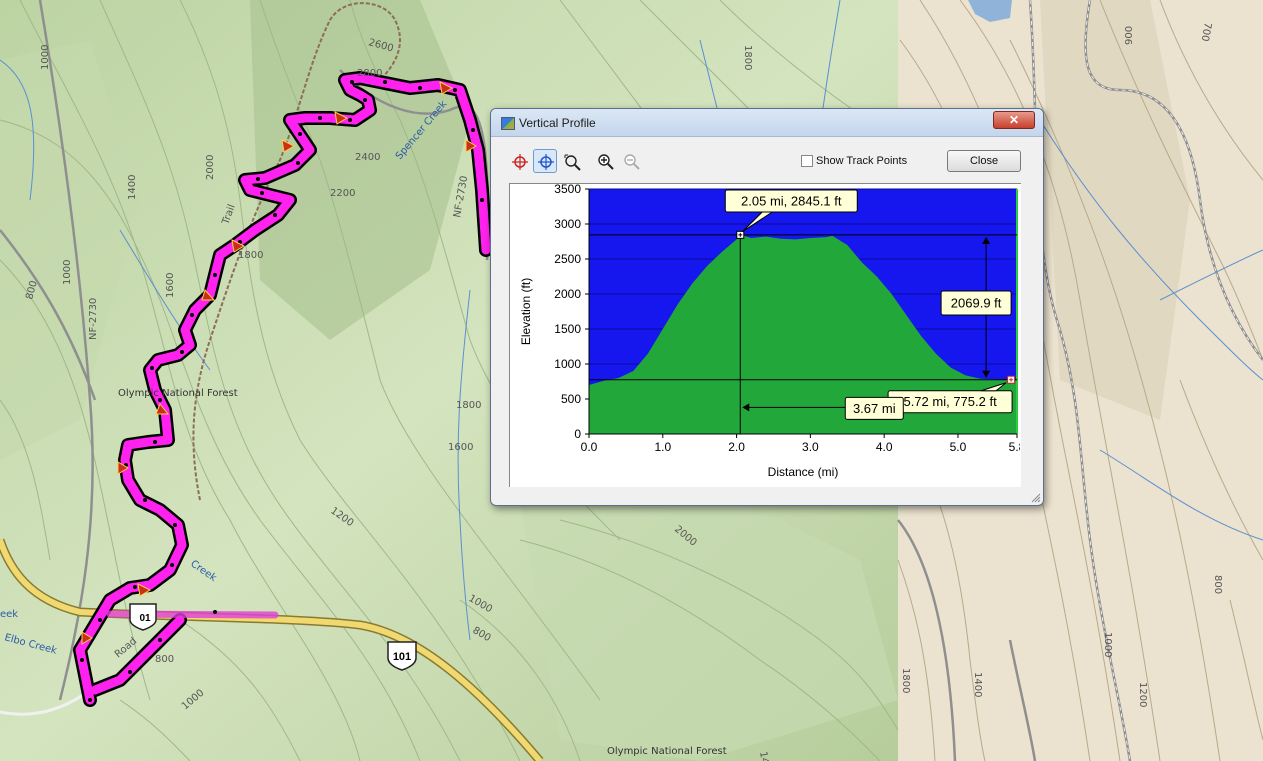  What do you see at coordinates (526, 311) in the screenshot?
I see `y-axis-label: Elevation (ft)` at bounding box center [526, 311].